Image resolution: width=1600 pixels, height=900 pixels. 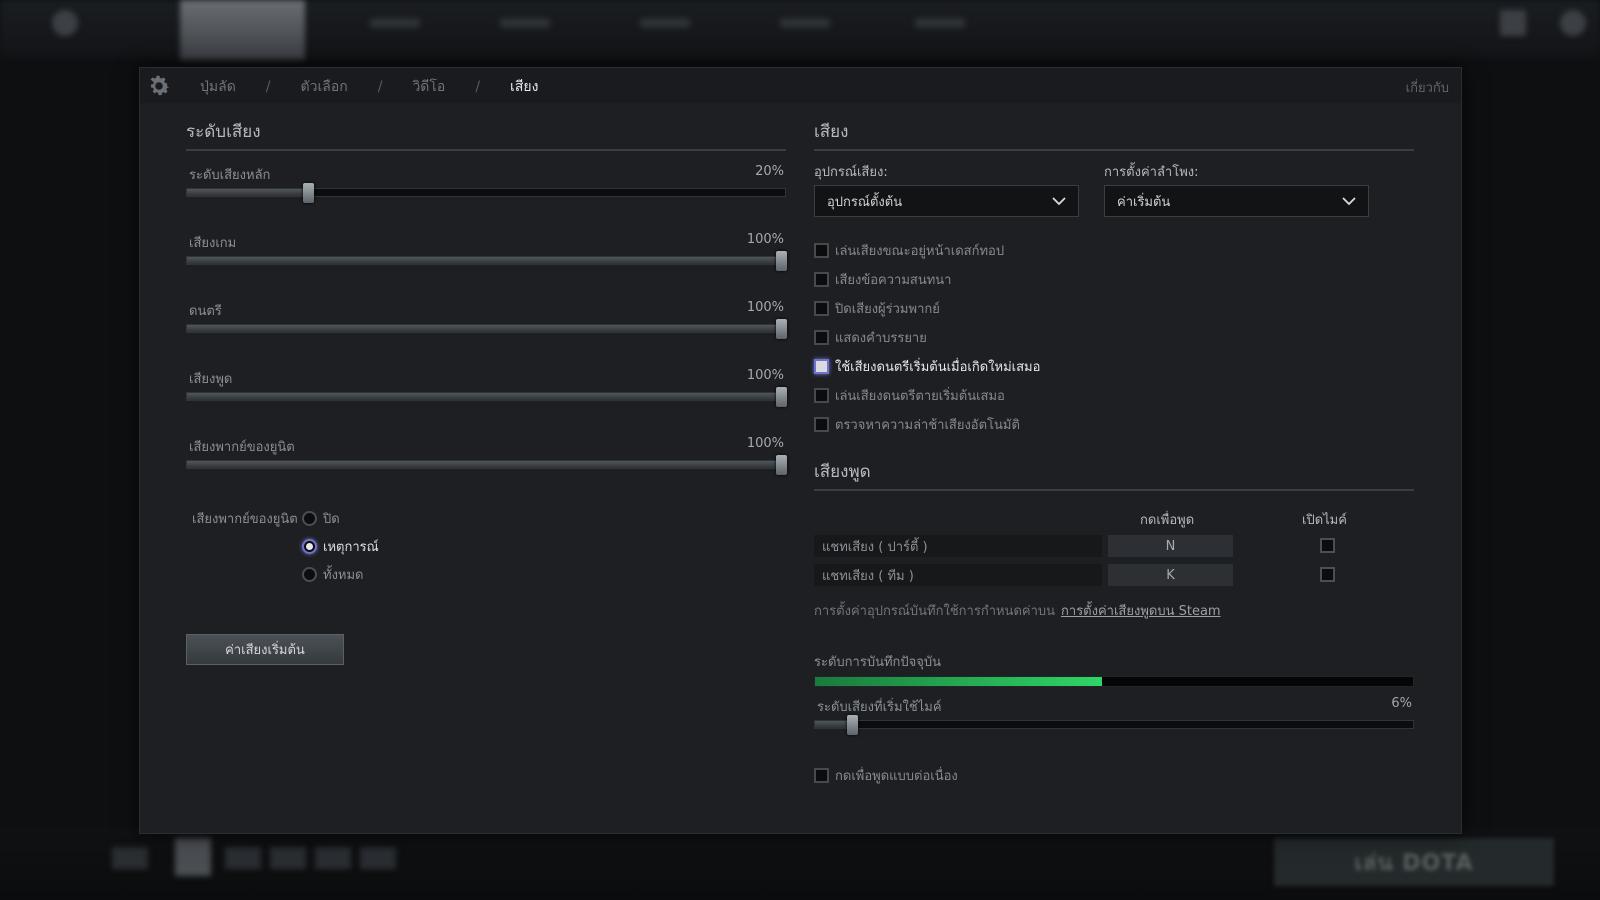 What do you see at coordinates (1324, 520) in the screenshot?
I see `open-mic-header: เปิดไมค์` at bounding box center [1324, 520].